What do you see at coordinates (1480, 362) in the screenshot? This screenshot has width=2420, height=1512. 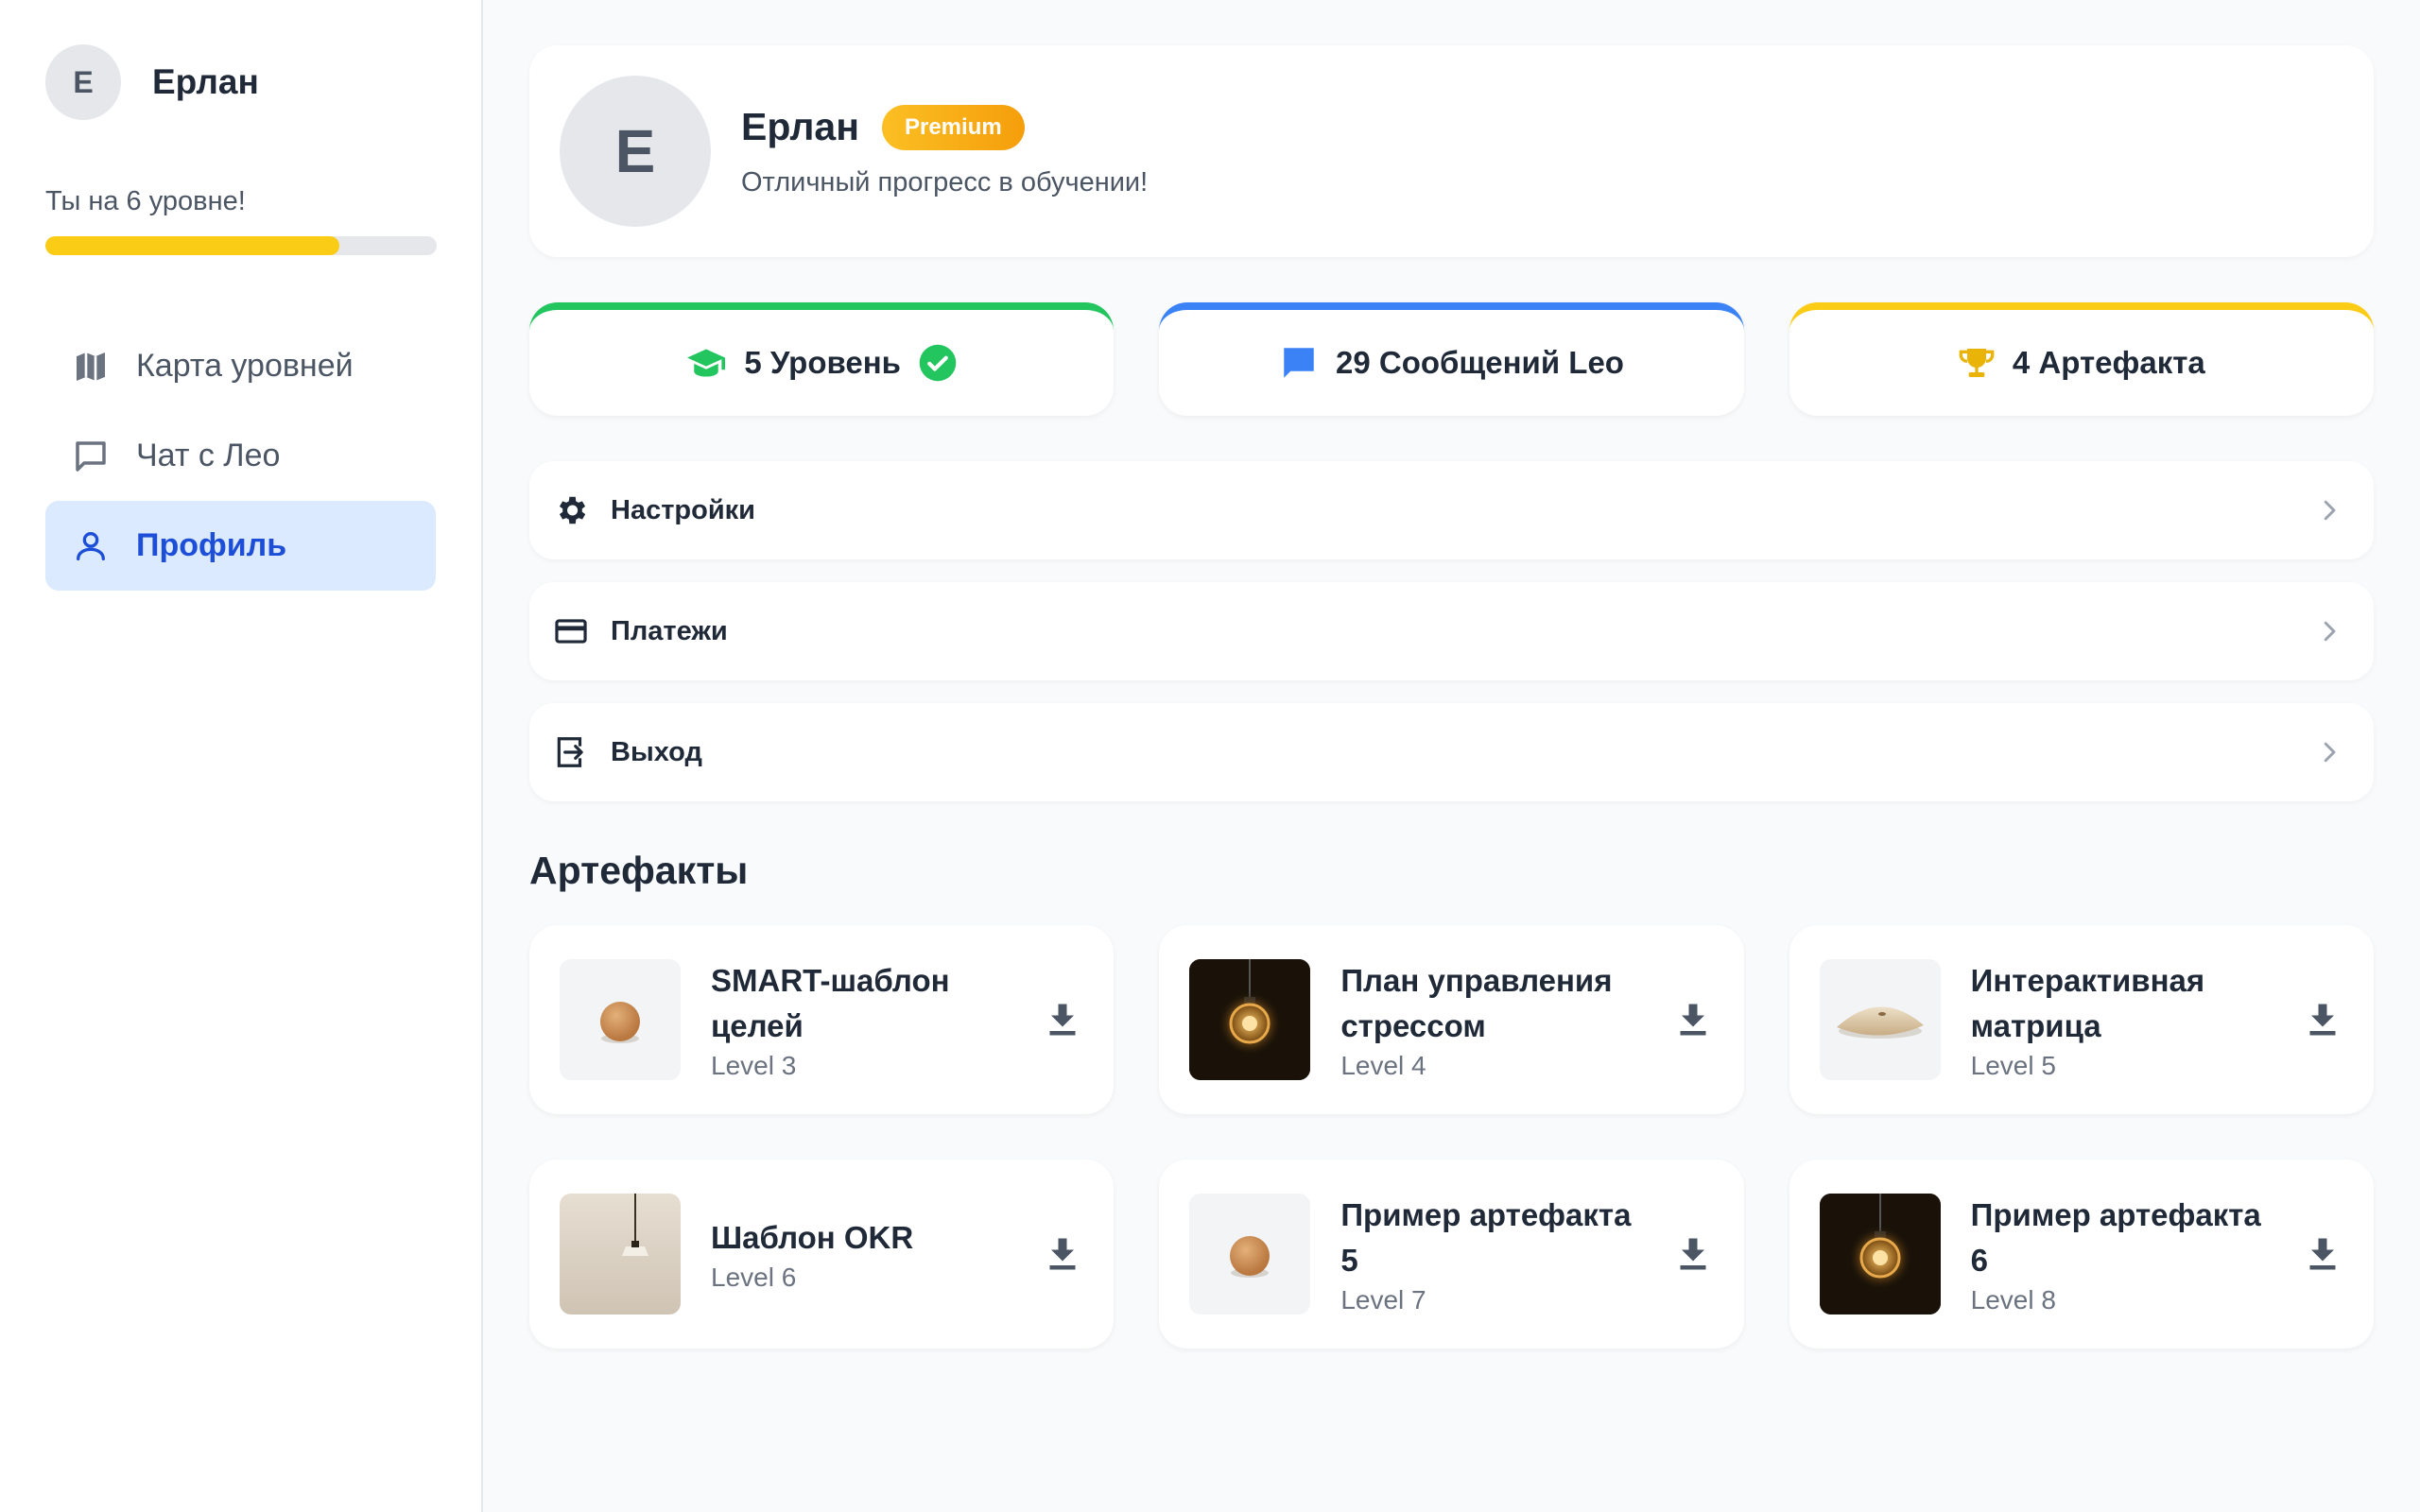 I see `stat-label: 29 Сообщений Leo` at bounding box center [1480, 362].